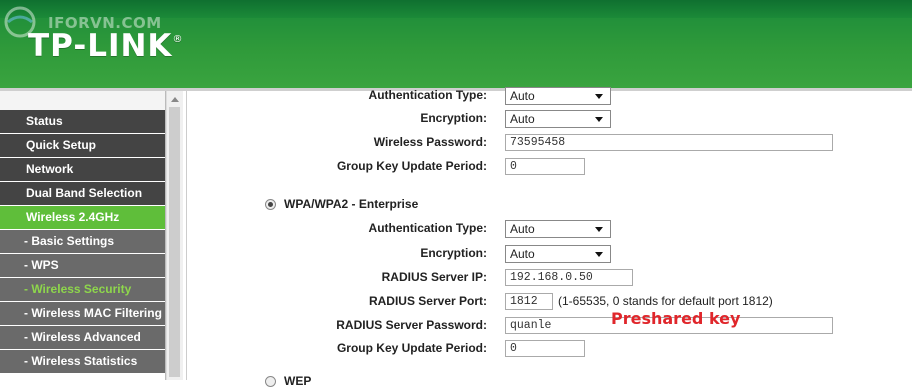 The image size is (912, 388). What do you see at coordinates (82, 100) in the screenshot?
I see `sidebar-top-space` at bounding box center [82, 100].